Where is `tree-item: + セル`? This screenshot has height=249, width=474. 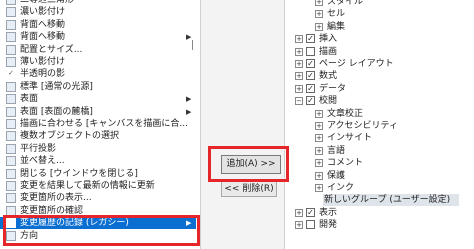 tree-item: + セル is located at coordinates (379, 14).